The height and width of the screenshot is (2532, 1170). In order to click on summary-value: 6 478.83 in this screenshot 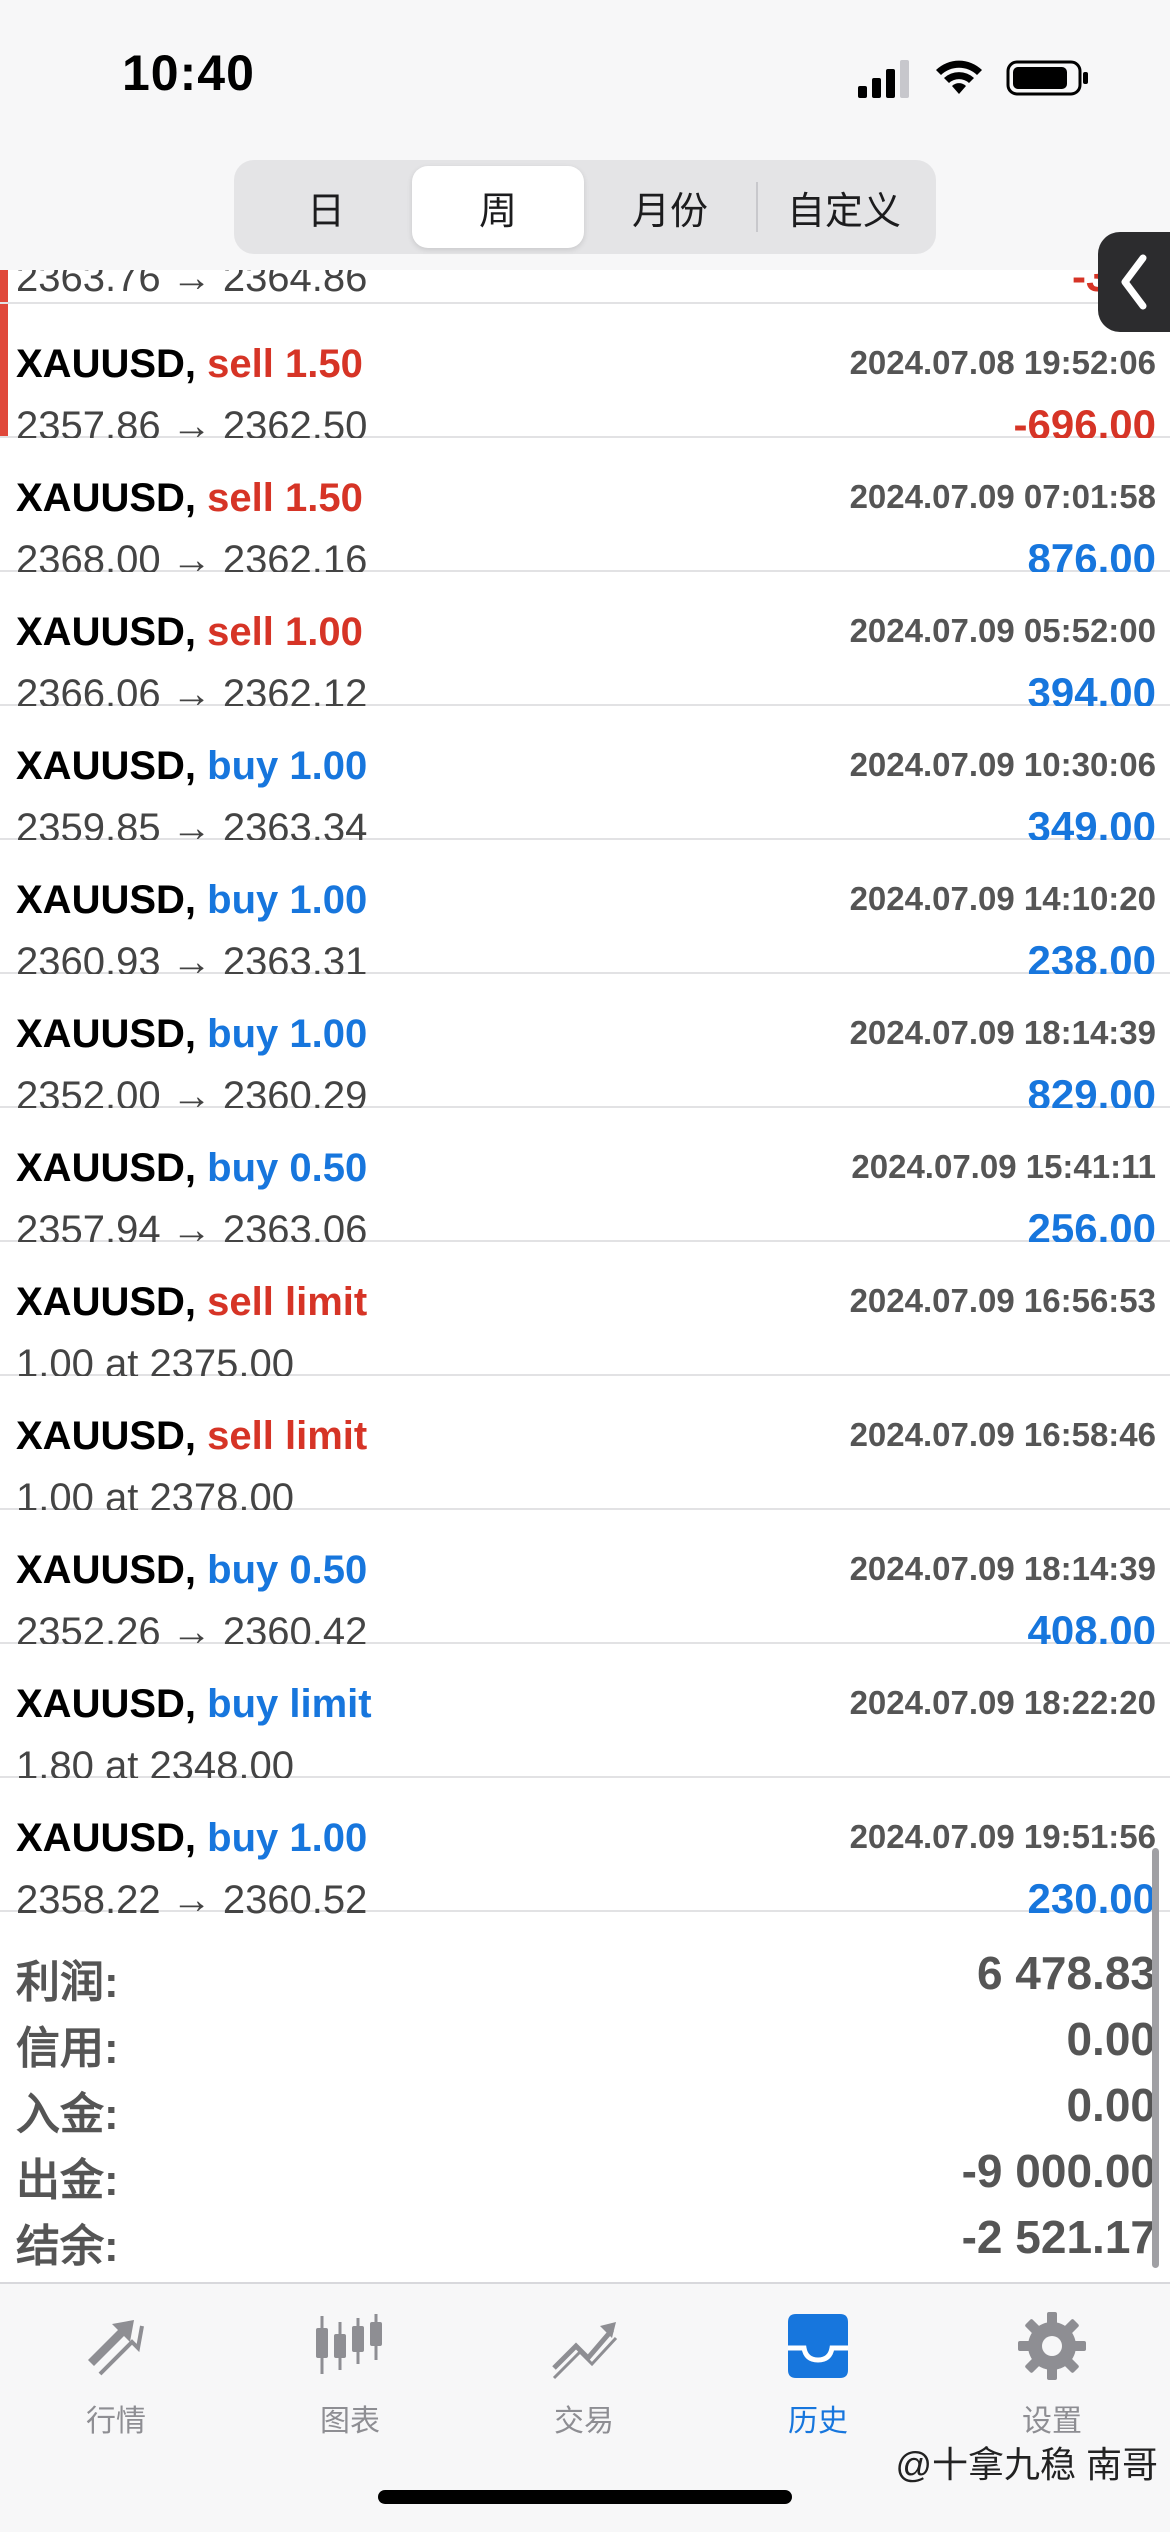, I will do `click(1066, 1973)`.